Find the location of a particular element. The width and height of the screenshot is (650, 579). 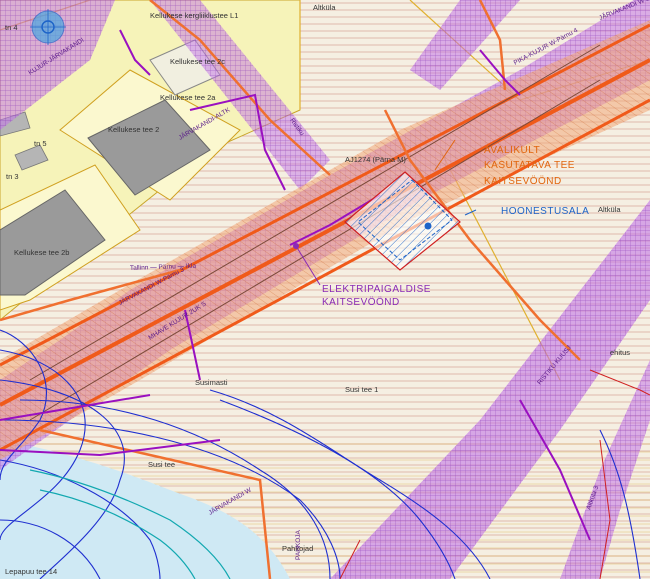

label-kellukese-2: Kellukese tee 2 is located at coordinates (133, 129).